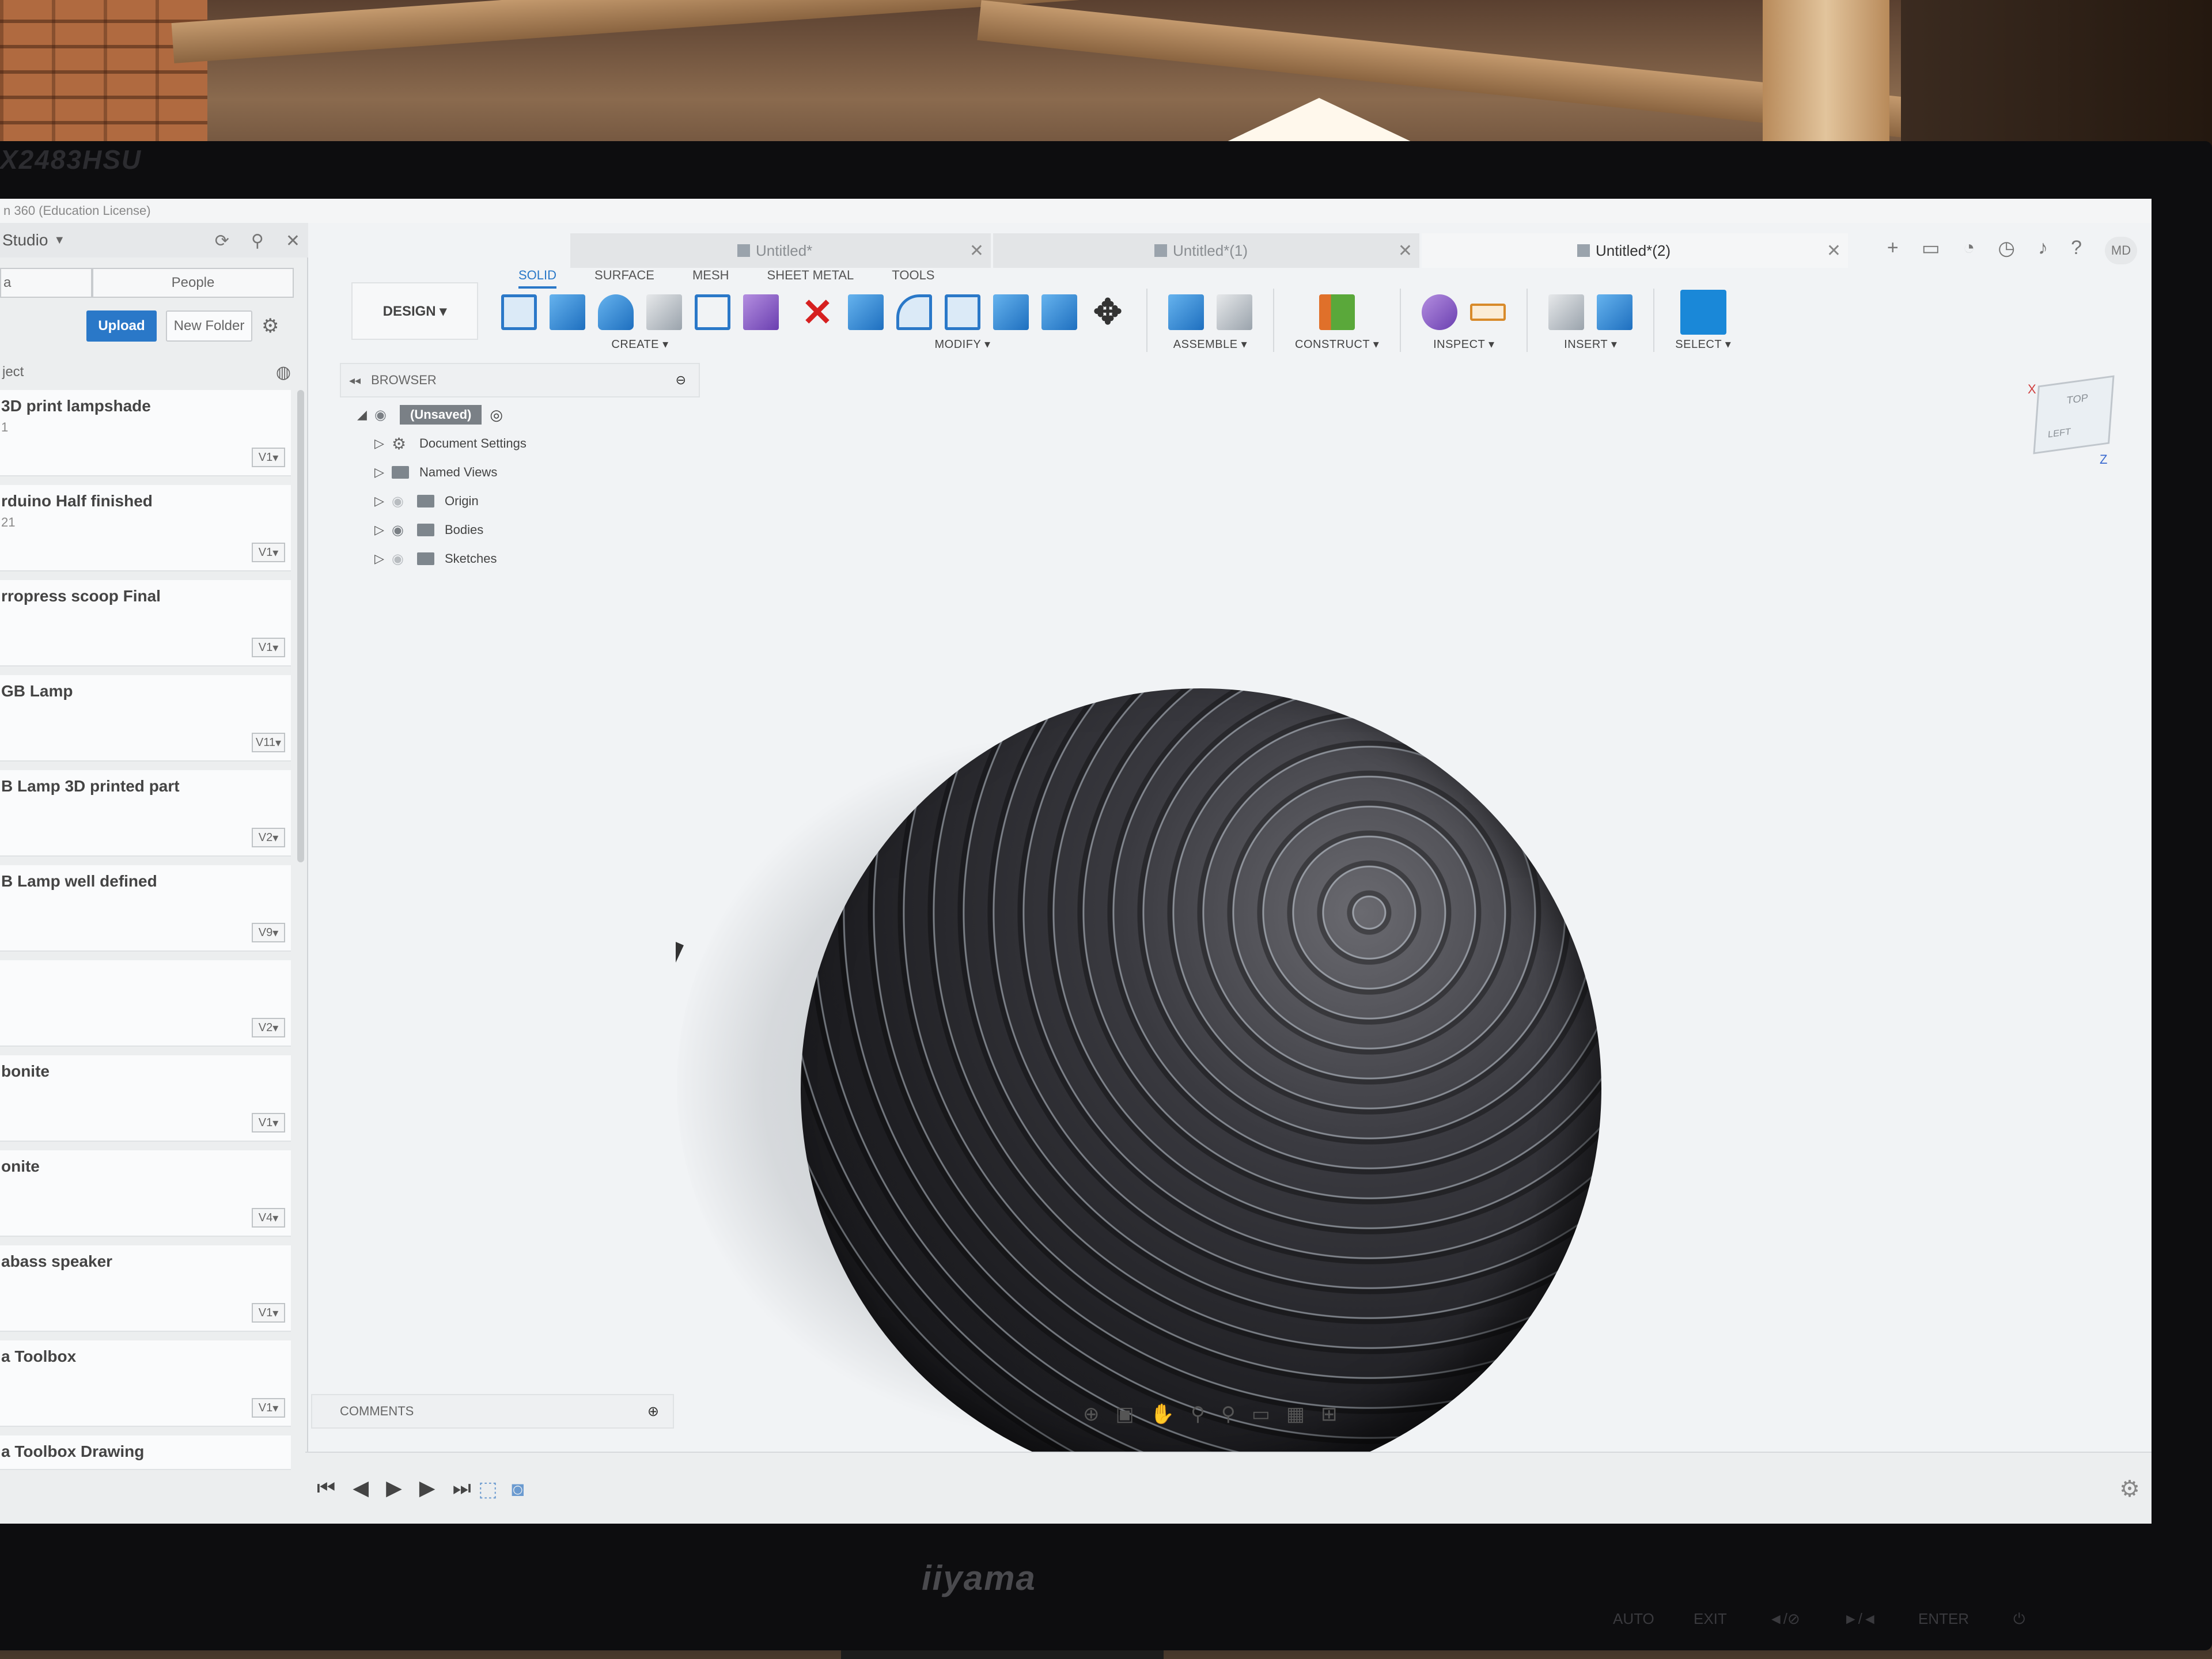 The height and width of the screenshot is (1659, 2212). Describe the element at coordinates (914, 312) in the screenshot. I see `fillet-icon` at that location.